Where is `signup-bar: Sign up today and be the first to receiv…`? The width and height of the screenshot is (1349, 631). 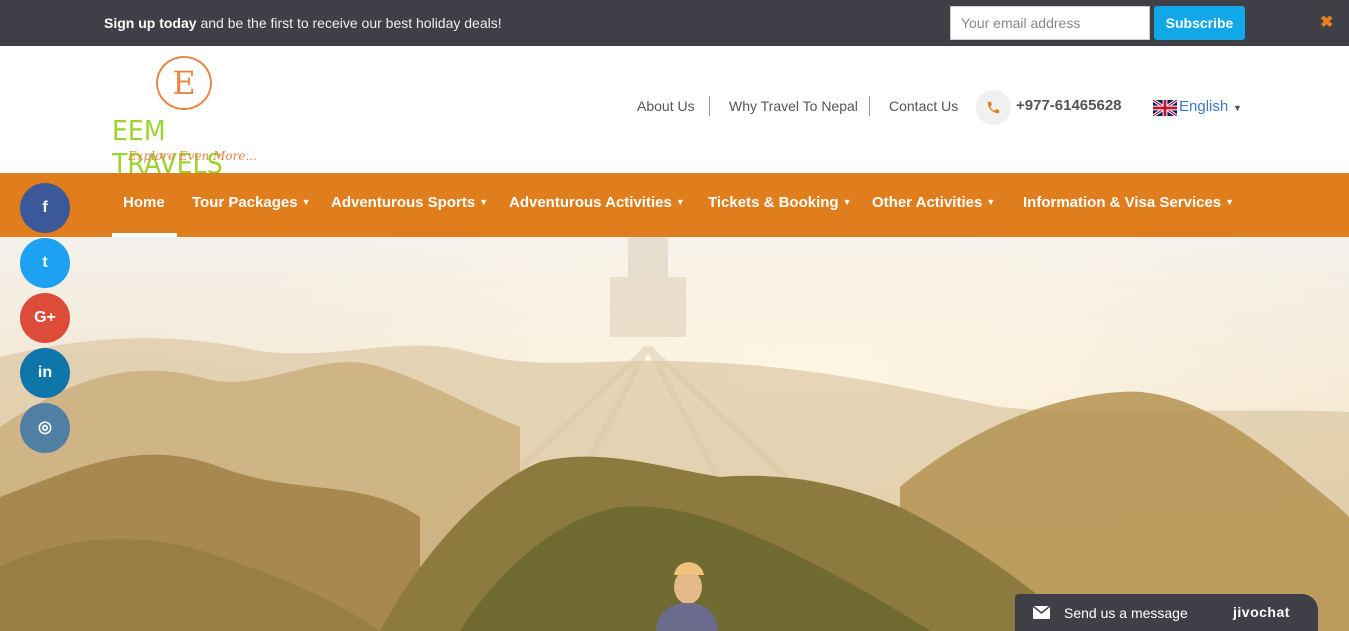
signup-bar: Sign up today and be the first to receiv… is located at coordinates (674, 23).